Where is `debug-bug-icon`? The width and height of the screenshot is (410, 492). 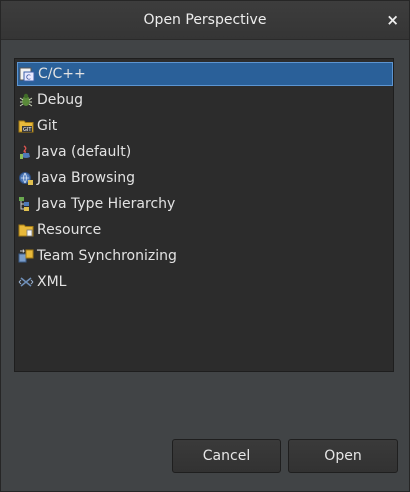 debug-bug-icon is located at coordinates (26, 100).